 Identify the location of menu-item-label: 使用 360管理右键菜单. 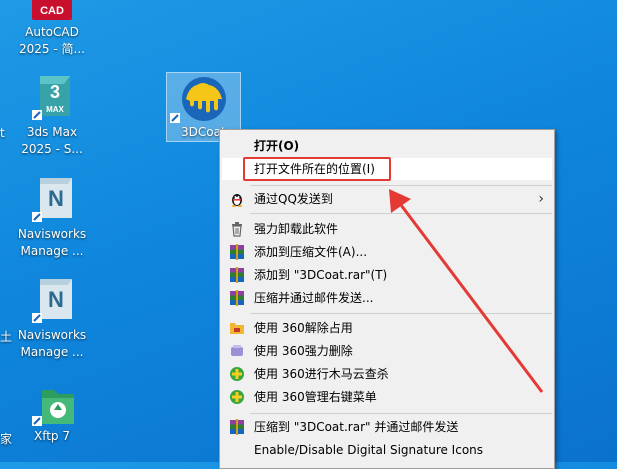
(315, 397).